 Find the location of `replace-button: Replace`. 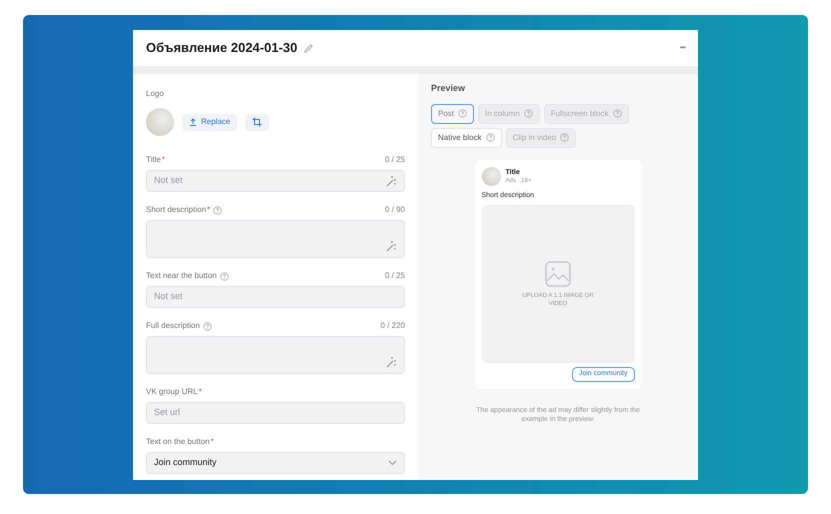

replace-button: Replace is located at coordinates (210, 122).